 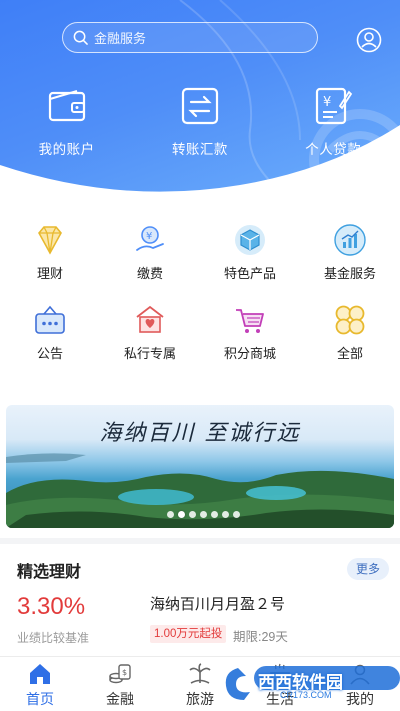 I want to click on service-label: 缴费, so click(x=149, y=273).